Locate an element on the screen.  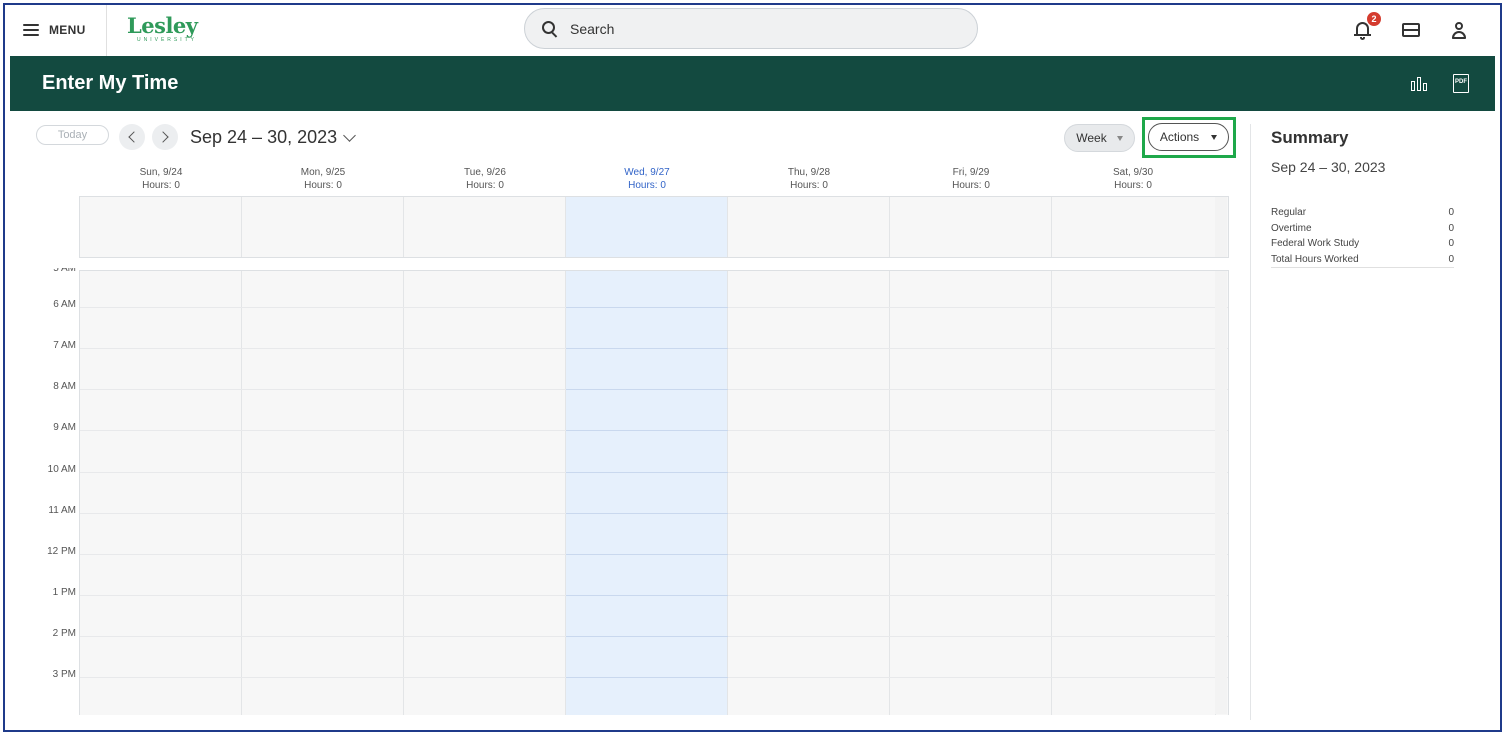
pdf-icon-label: PDF is located at coordinates (1461, 82).